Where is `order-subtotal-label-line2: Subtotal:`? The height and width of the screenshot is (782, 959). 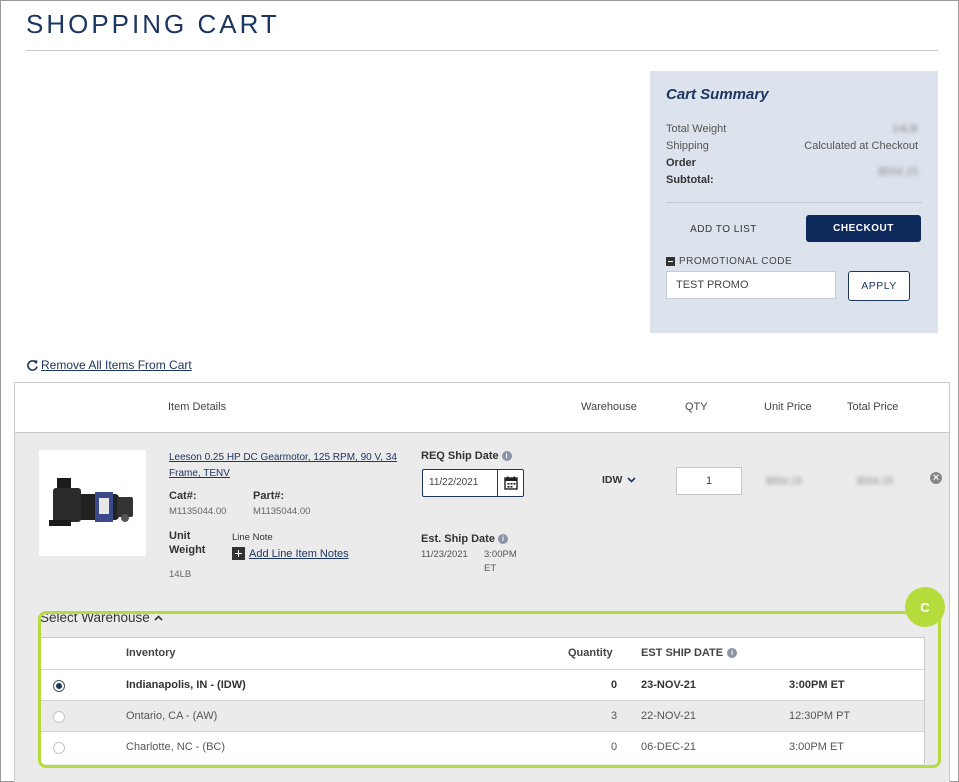 order-subtotal-label-line2: Subtotal: is located at coordinates (690, 180).